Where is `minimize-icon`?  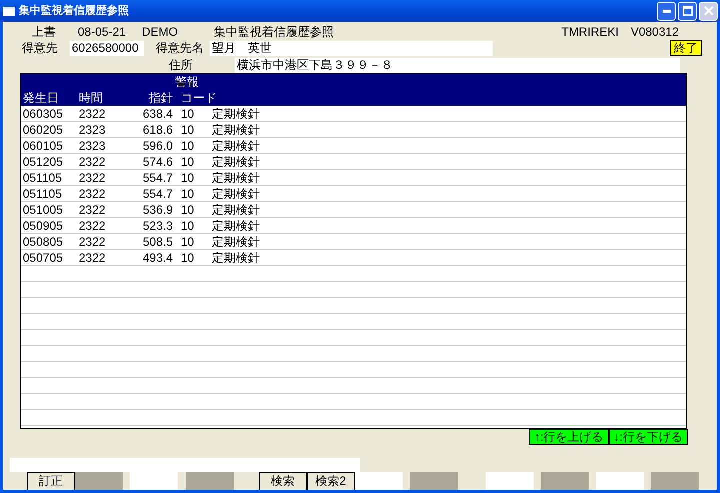 minimize-icon is located at coordinates (666, 11).